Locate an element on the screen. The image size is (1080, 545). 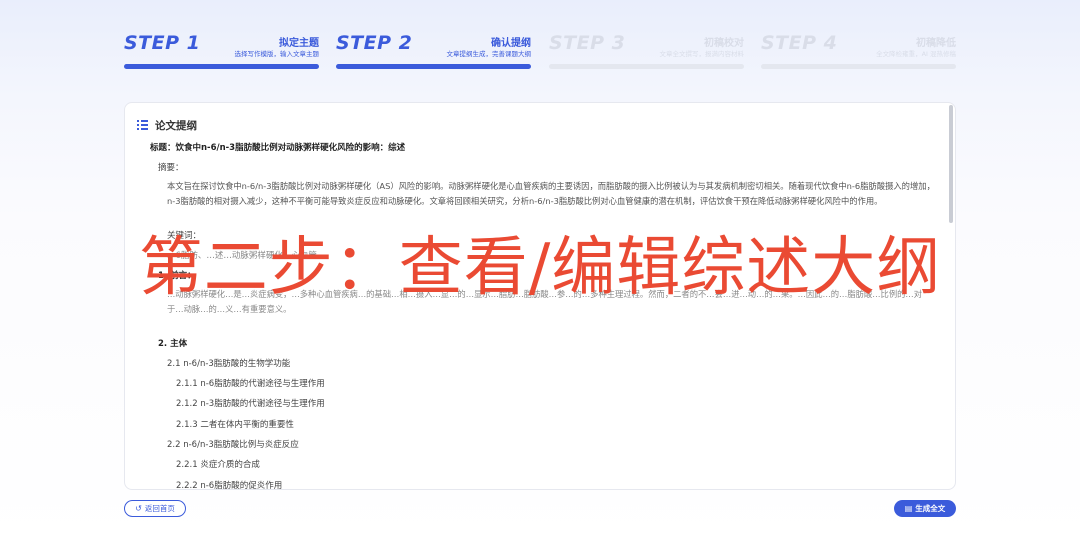
outline-item: 2.1 n-6/n-3脂肪酸的生物学功能 is located at coordinates (229, 364).